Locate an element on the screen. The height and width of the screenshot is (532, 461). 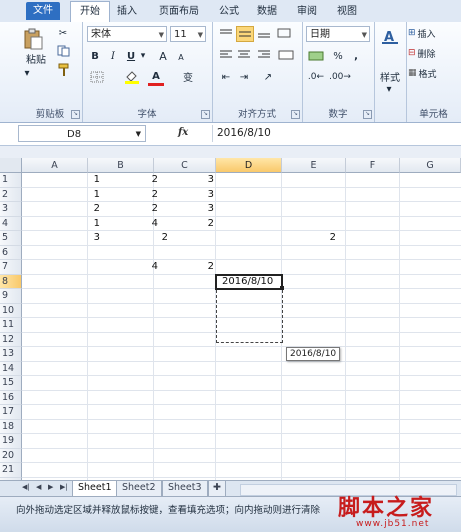
underline-dropdown-icon: ▾ is located at coordinates (143, 56).